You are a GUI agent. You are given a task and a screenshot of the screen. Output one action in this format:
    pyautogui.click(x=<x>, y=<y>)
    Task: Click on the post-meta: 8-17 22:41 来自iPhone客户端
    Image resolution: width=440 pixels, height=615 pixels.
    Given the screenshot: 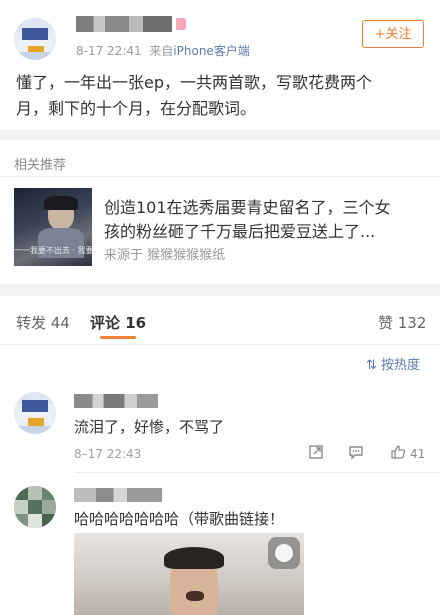 What is the action you would take?
    pyautogui.click(x=163, y=50)
    